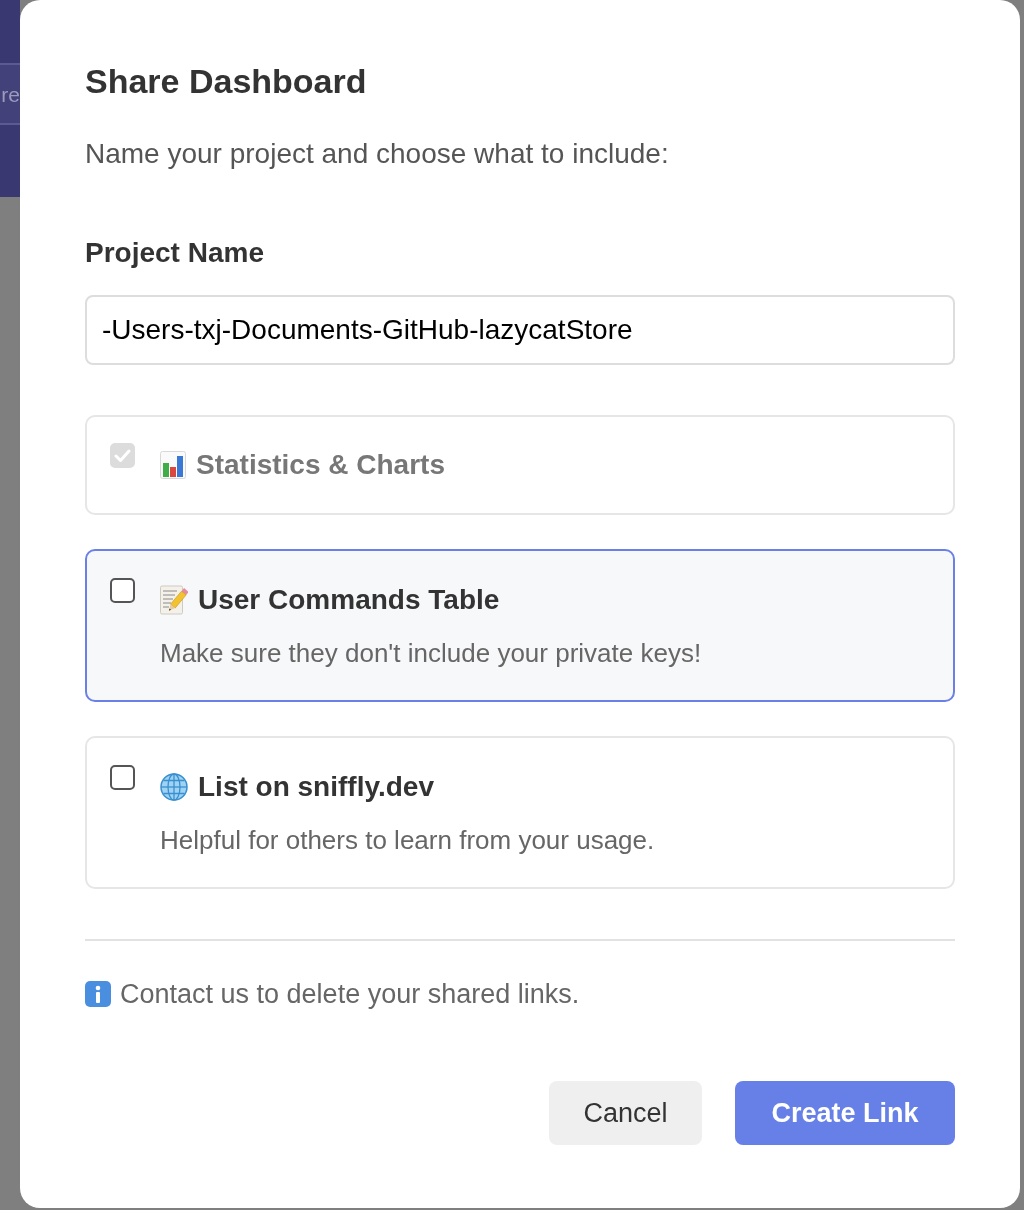 This screenshot has width=1024, height=1210. Describe the element at coordinates (520, 812) in the screenshot. I see `option-card: List on sniffly.dev Helpful for others to learn from your usage.` at that location.